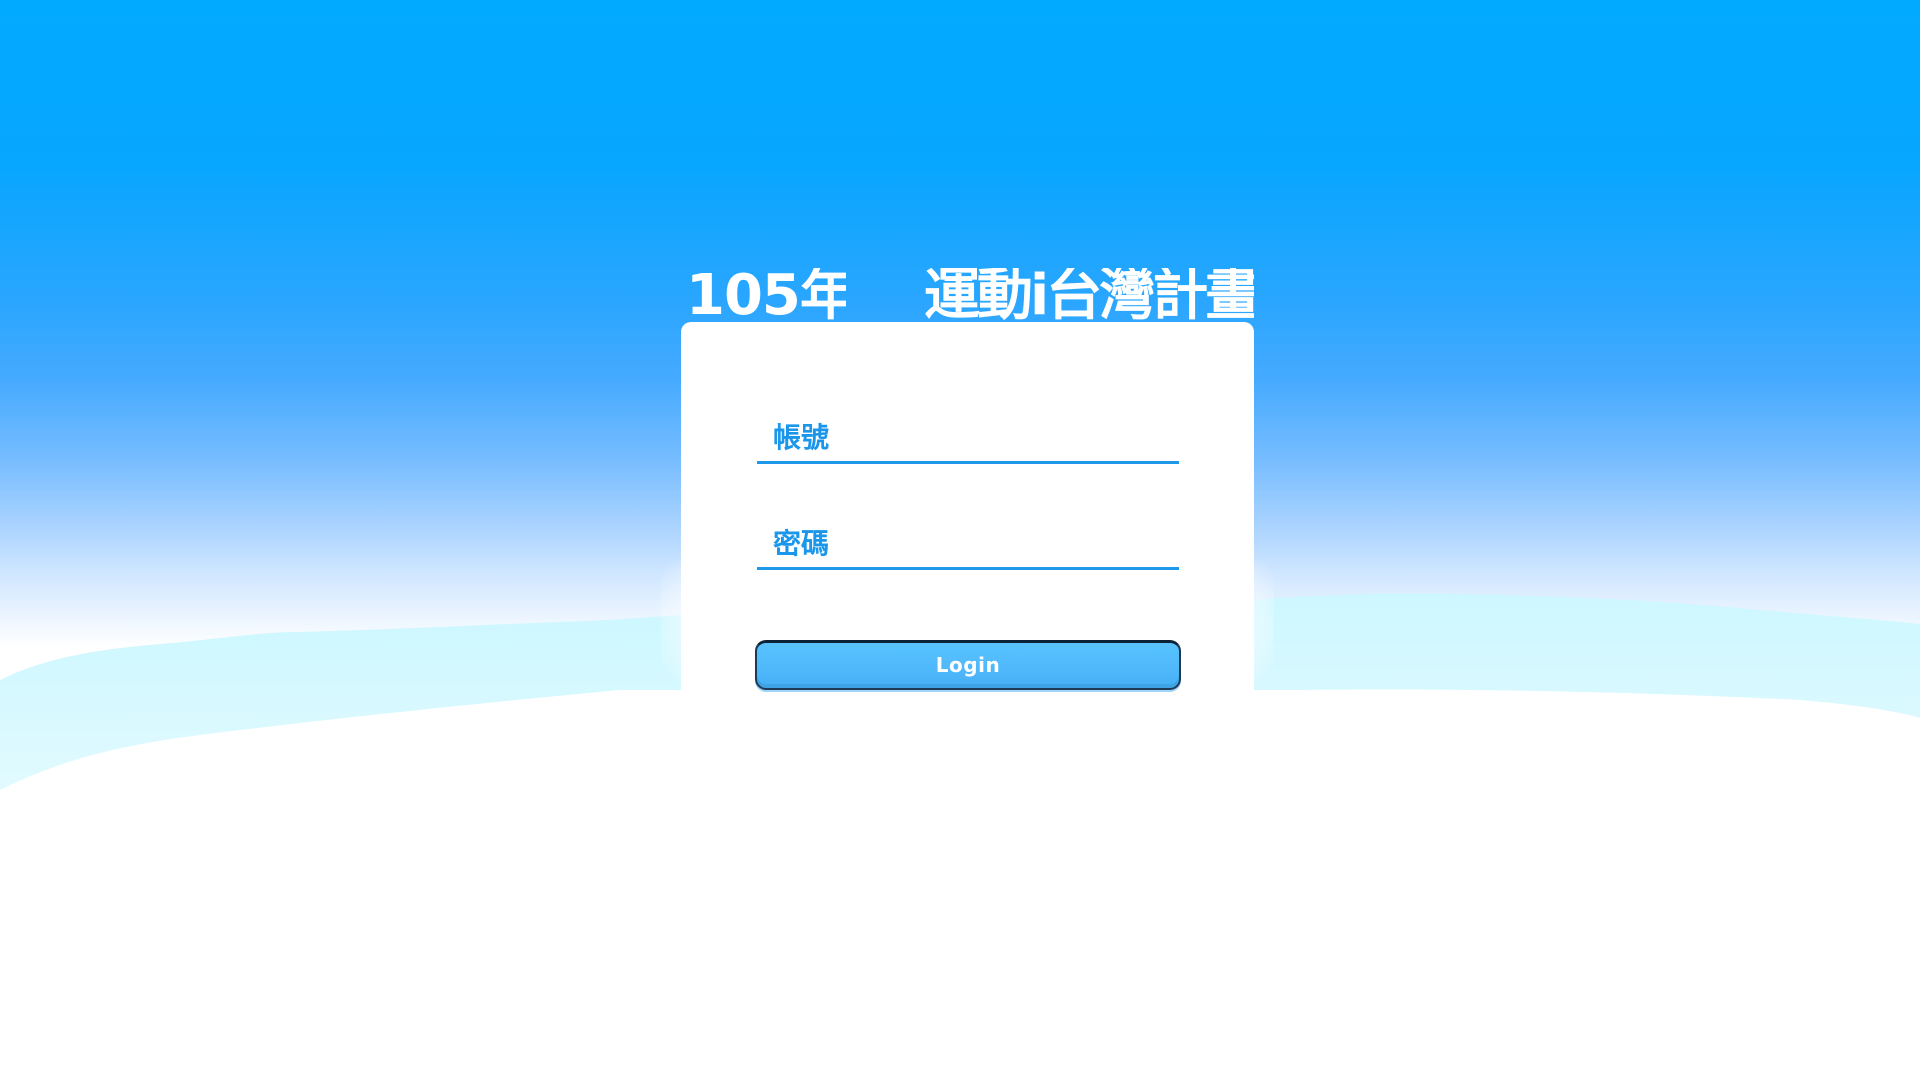 Image resolution: width=1920 pixels, height=1080 pixels. Describe the element at coordinates (766, 296) in the screenshot. I see `banner-year: 105年` at that location.